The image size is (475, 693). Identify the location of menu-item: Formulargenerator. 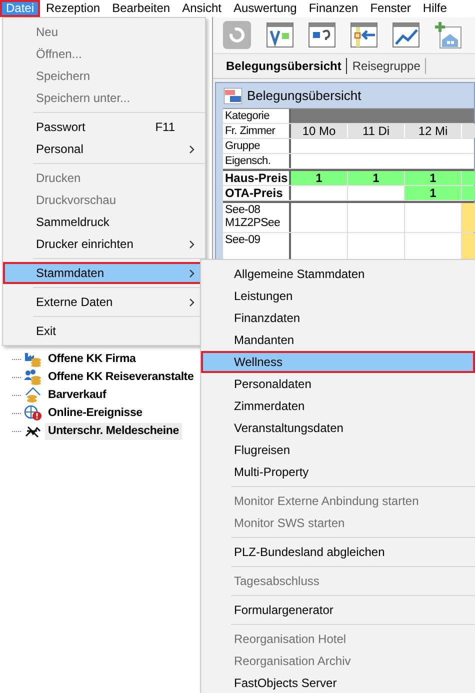
(338, 610).